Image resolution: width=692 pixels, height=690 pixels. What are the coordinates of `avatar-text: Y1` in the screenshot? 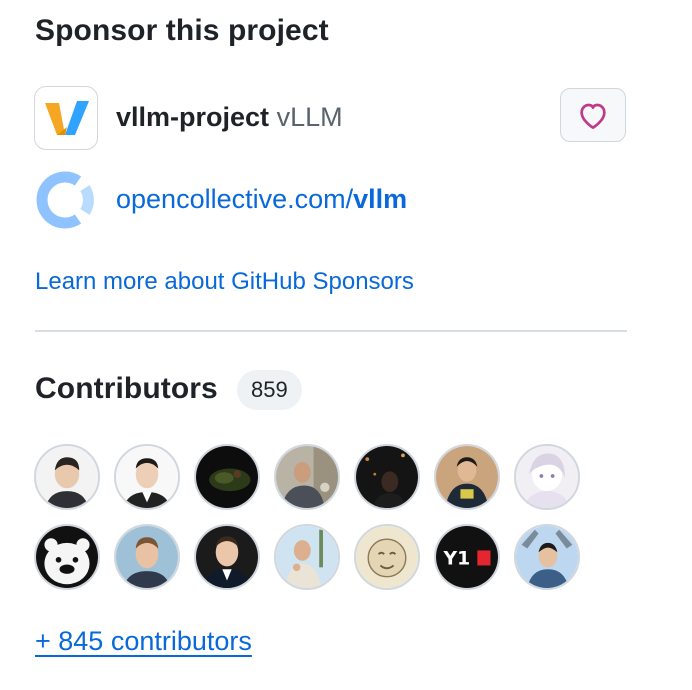 It's located at (457, 559).